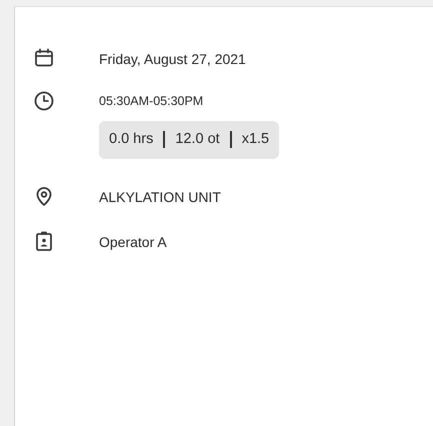  I want to click on hours-stat-text: 12.0 ot, so click(197, 139).